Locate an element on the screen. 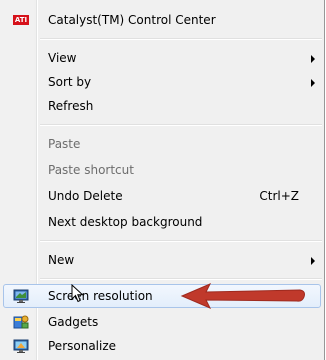 The image size is (326, 360). menu-item-catalyst-control-center: ATI Catalyst(TM) Control Center is located at coordinates (162, 20).